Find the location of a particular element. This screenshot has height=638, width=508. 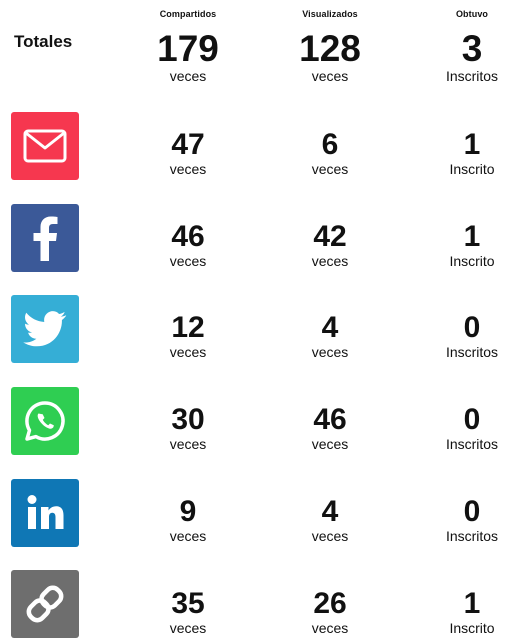

twitter-shared-value: 12 is located at coordinates (188, 327).